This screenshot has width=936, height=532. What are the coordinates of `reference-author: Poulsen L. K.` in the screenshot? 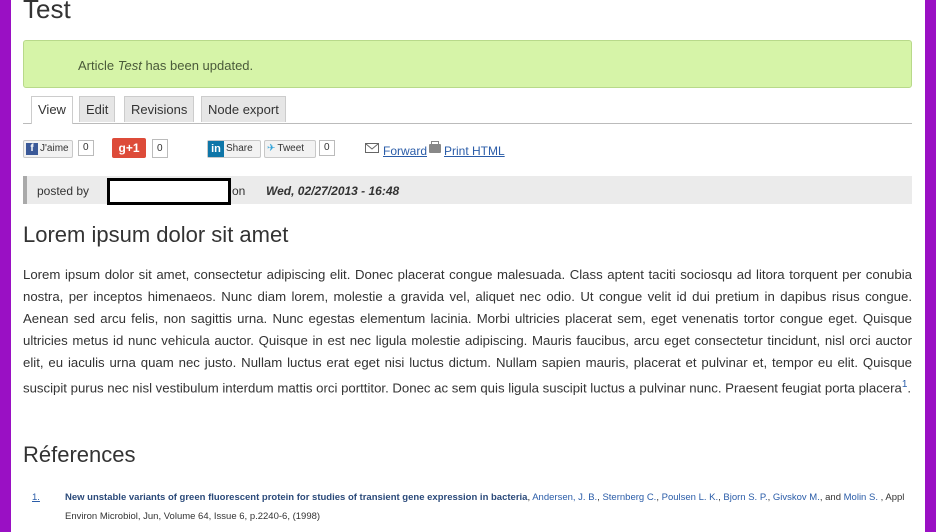 It's located at (690, 497).